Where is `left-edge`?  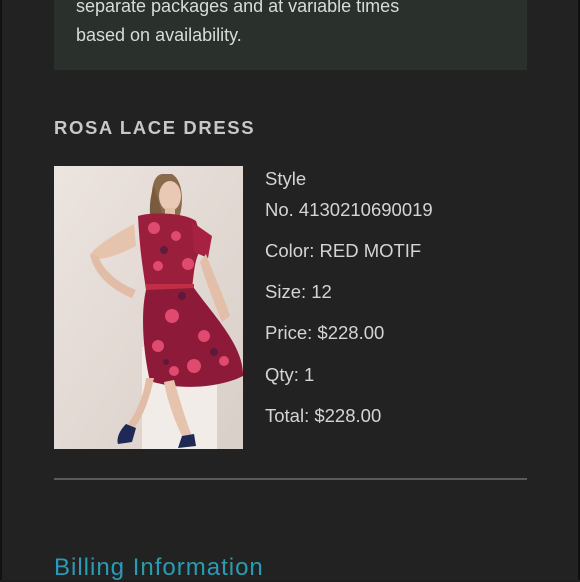
left-edge is located at coordinates (1, 290).